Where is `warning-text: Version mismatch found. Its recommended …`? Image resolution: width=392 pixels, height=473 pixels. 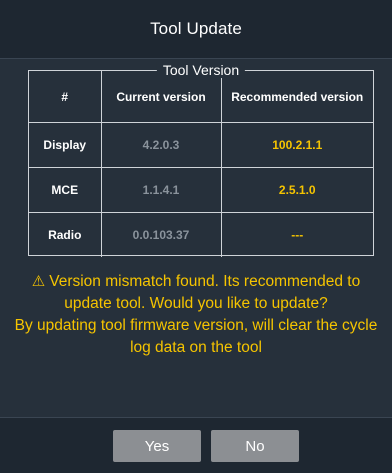 warning-text: Version mismatch found. Its recommended … is located at coordinates (205, 292).